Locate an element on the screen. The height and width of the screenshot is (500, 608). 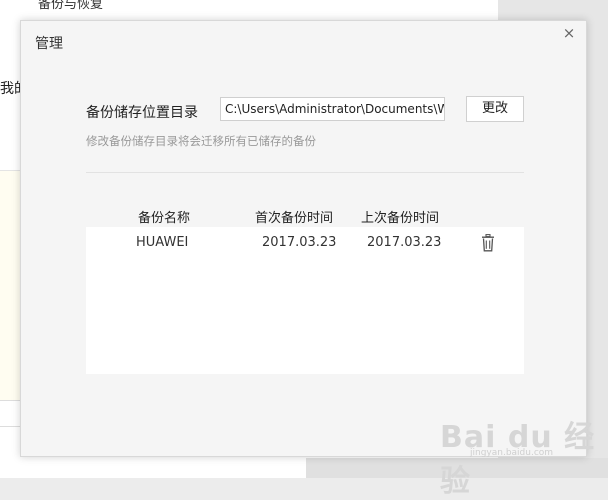
close-button: × is located at coordinates (569, 33).